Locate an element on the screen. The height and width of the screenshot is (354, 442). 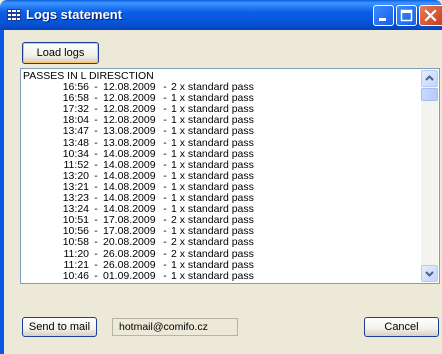
scroll-thumb is located at coordinates (429, 94).